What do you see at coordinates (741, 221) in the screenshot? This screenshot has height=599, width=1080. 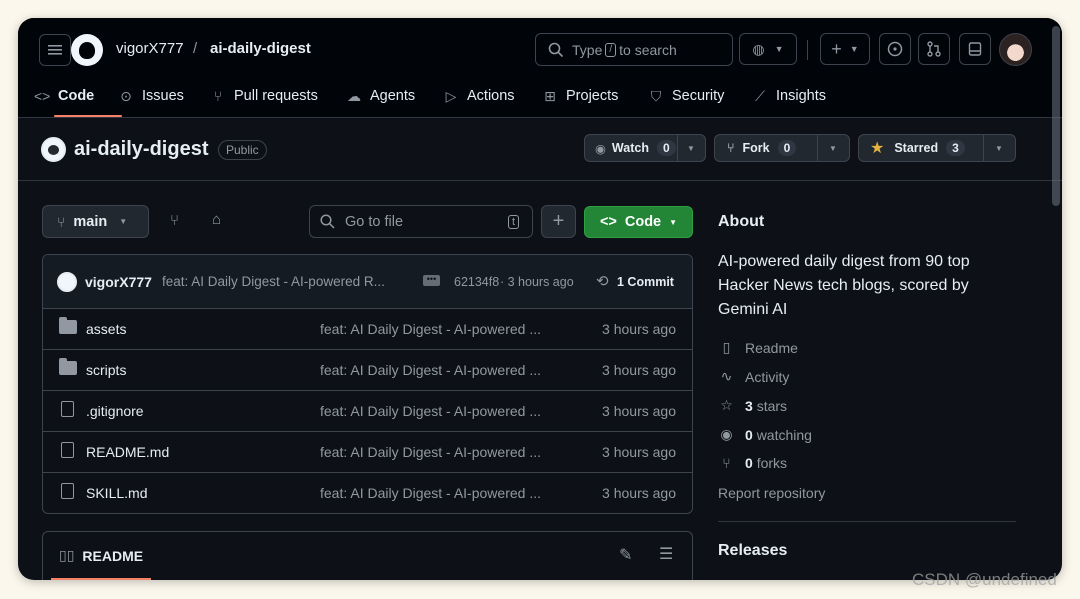 I see `about-heading: About` at bounding box center [741, 221].